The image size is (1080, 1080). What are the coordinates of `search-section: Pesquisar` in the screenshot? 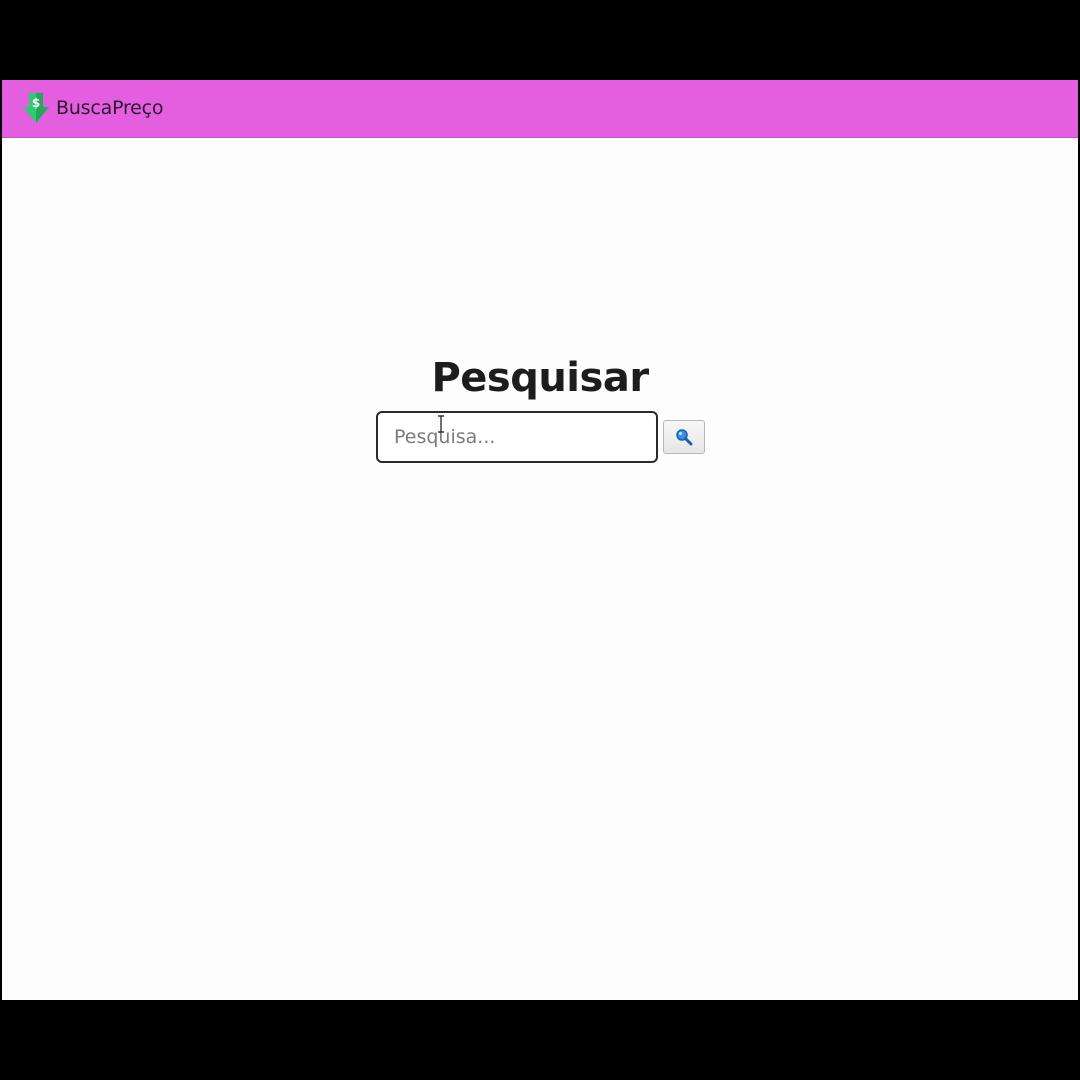 It's located at (540, 406).